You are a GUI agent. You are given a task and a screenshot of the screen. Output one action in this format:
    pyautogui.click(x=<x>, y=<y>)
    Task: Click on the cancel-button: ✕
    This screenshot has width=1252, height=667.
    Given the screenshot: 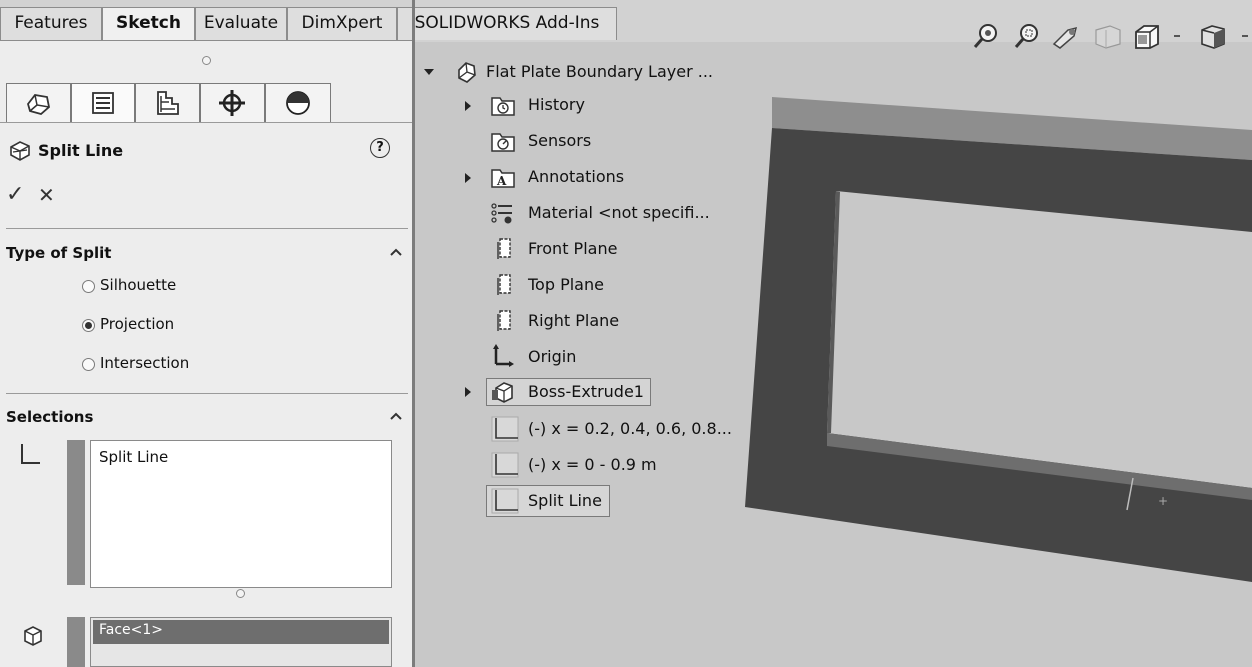 What is the action you would take?
    pyautogui.click(x=46, y=195)
    